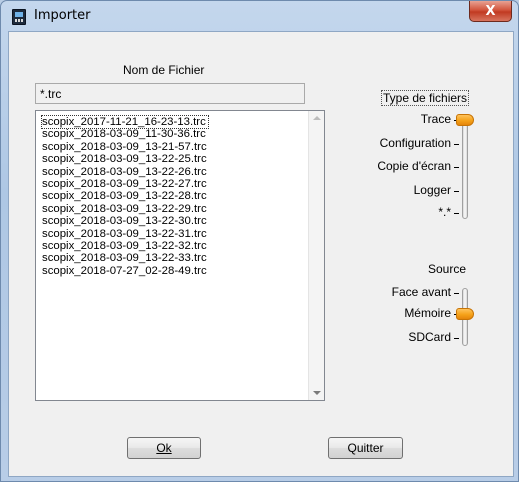 The image size is (519, 482). What do you see at coordinates (259, 16) in the screenshot?
I see `title-bar: Importer X` at bounding box center [259, 16].